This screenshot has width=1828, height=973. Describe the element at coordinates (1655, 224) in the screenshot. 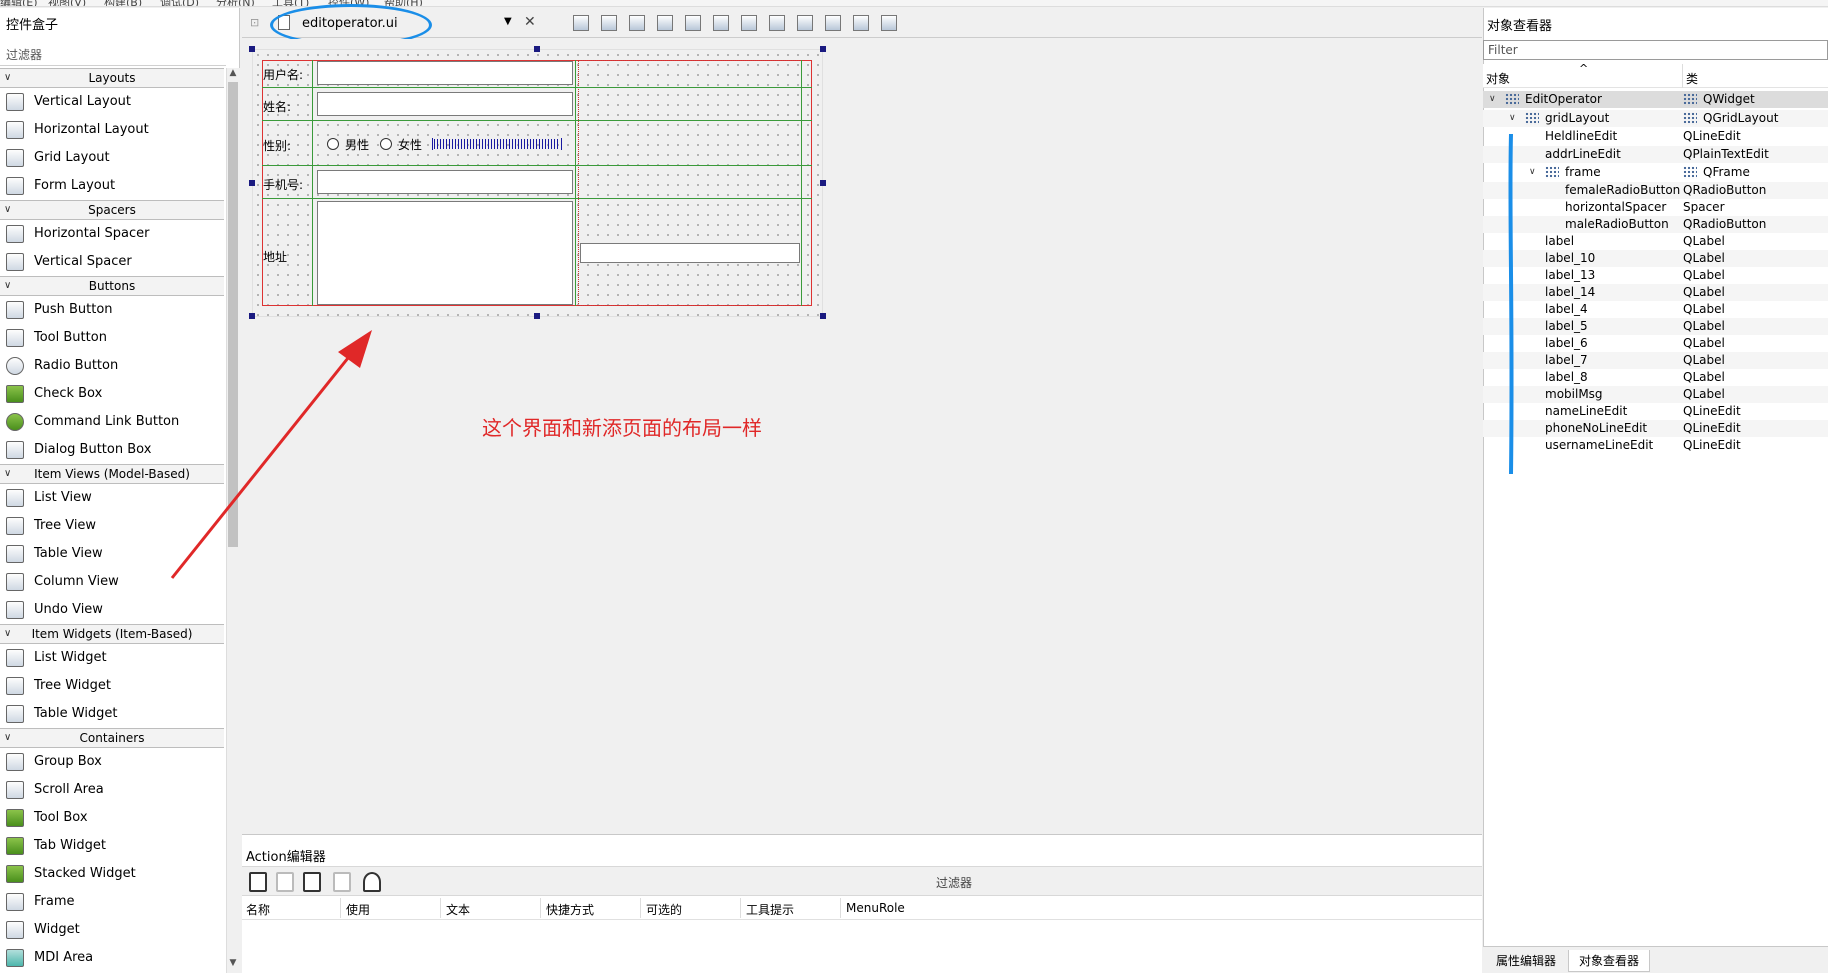

I see `object-tree-row: maleRadioButton QRadioButton` at that location.